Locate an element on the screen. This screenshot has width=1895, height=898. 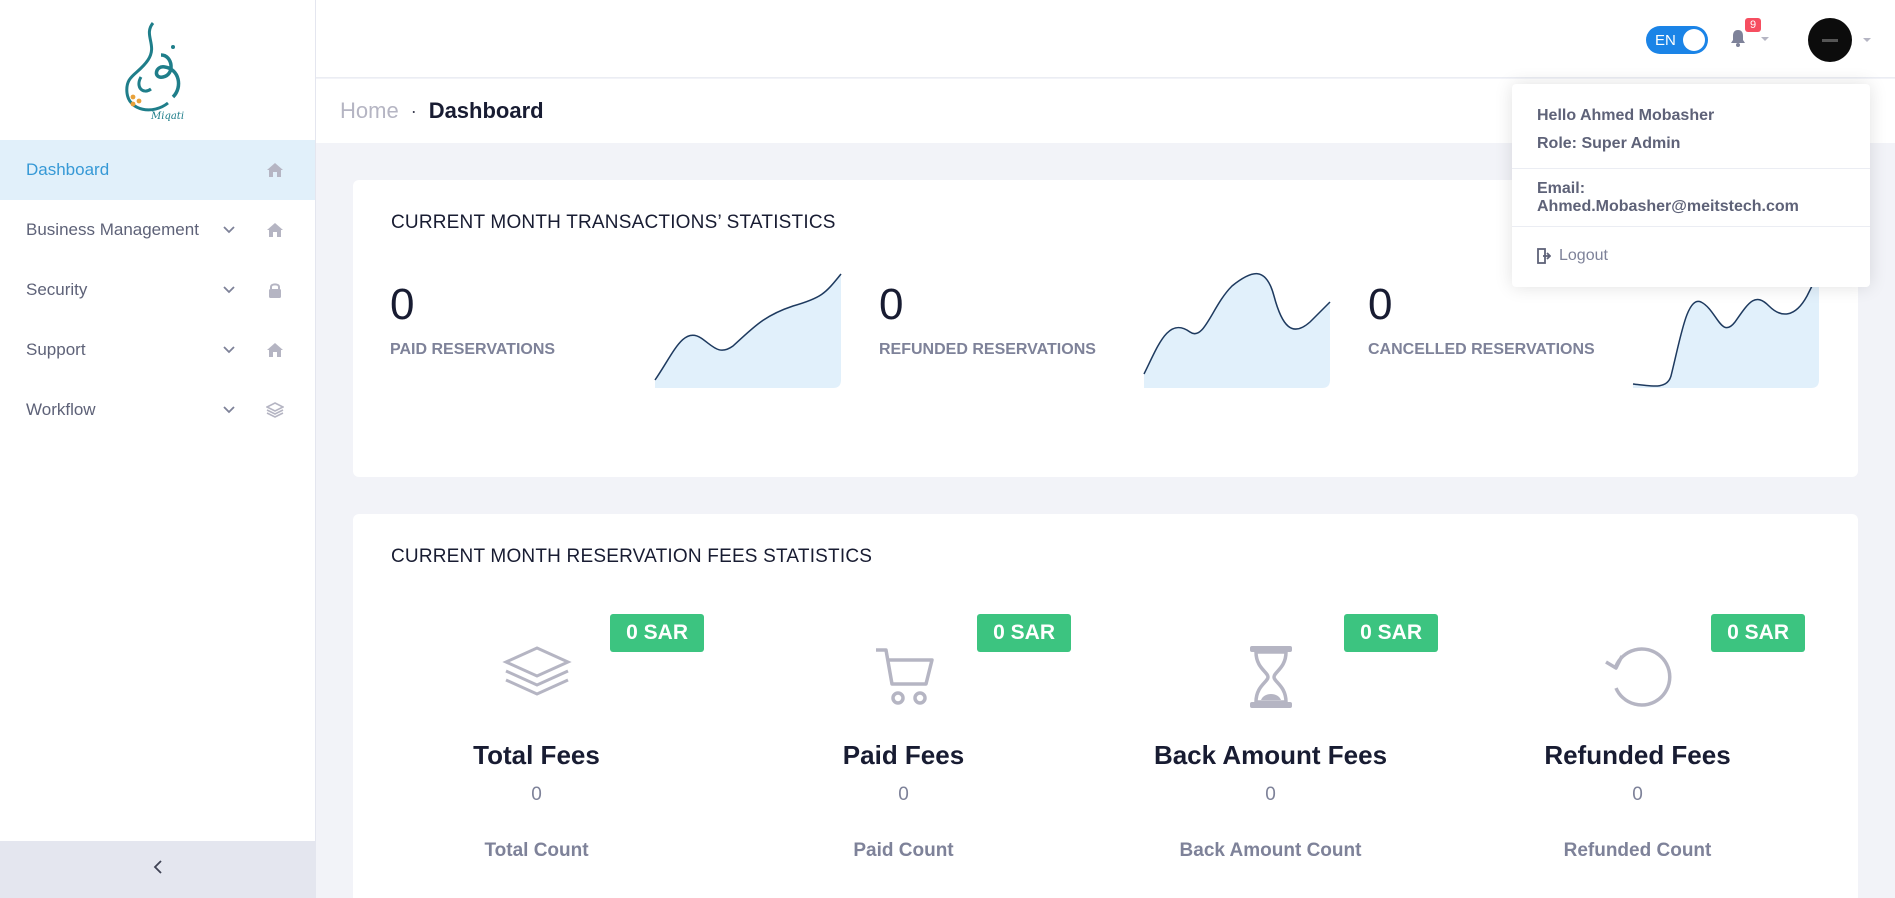
sidebar-item-label: Support is located at coordinates (56, 349).